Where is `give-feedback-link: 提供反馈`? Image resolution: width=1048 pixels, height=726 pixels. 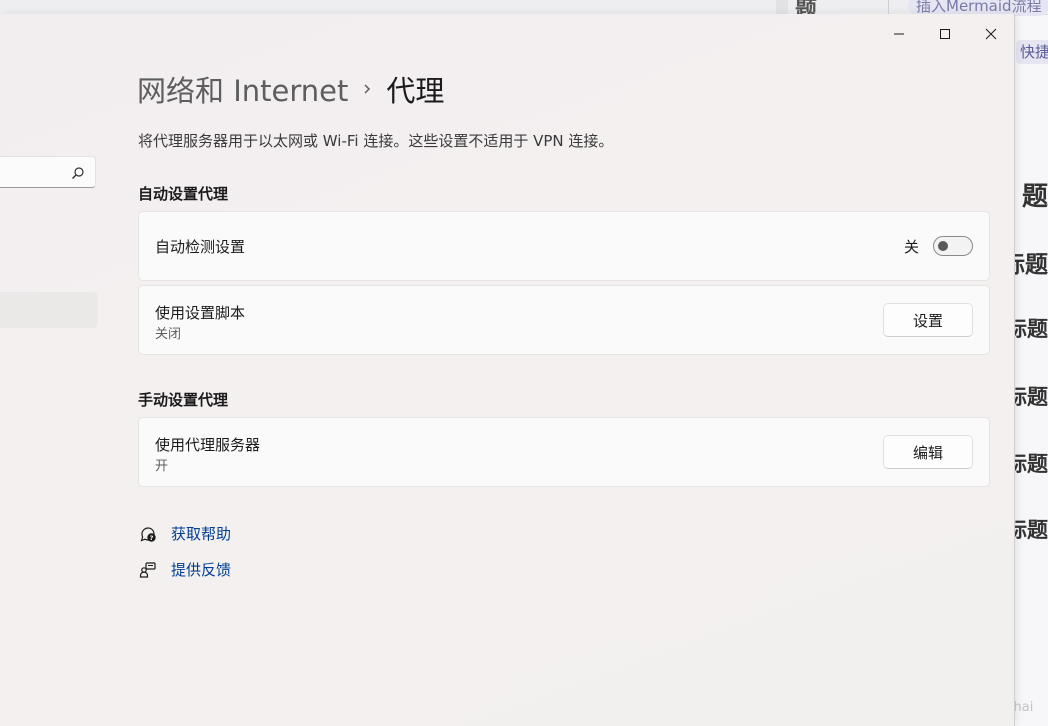 give-feedback-link: 提供反馈 is located at coordinates (184, 569).